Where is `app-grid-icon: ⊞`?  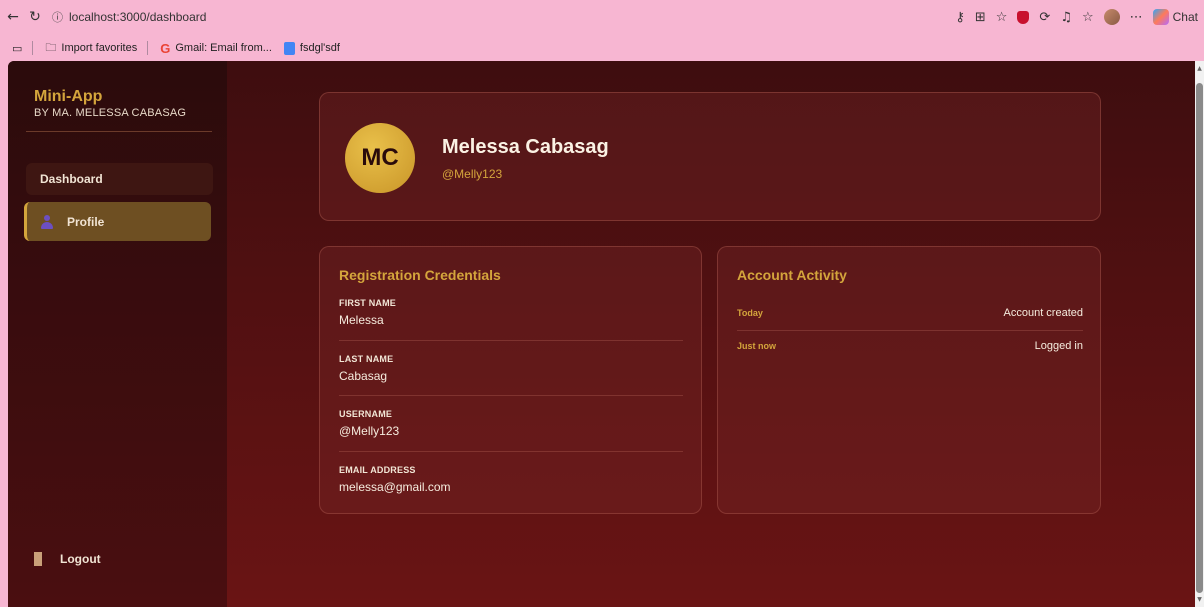
app-grid-icon: ⊞ is located at coordinates (980, 17).